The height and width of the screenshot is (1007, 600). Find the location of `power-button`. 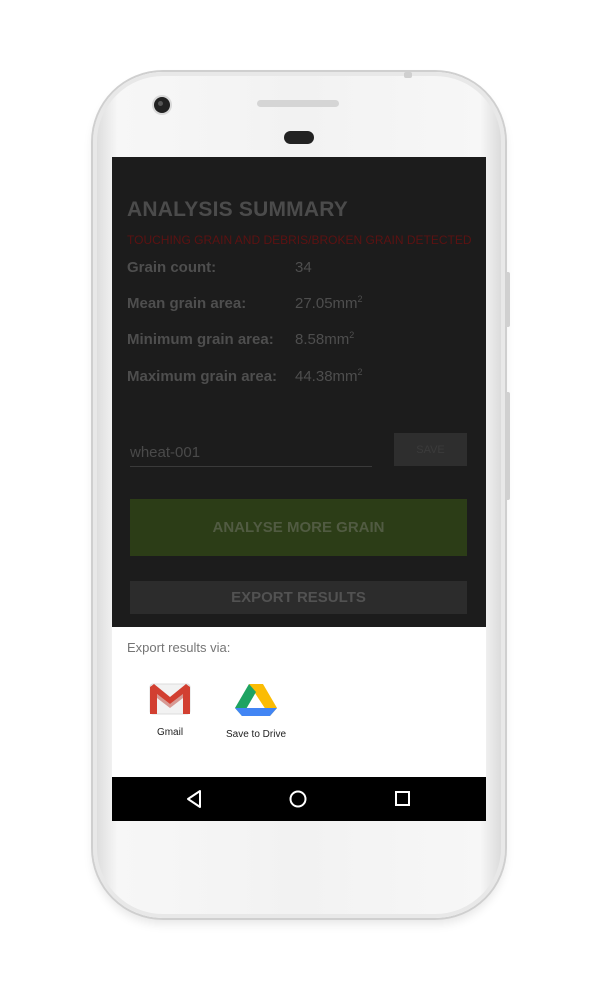

power-button is located at coordinates (507, 299).